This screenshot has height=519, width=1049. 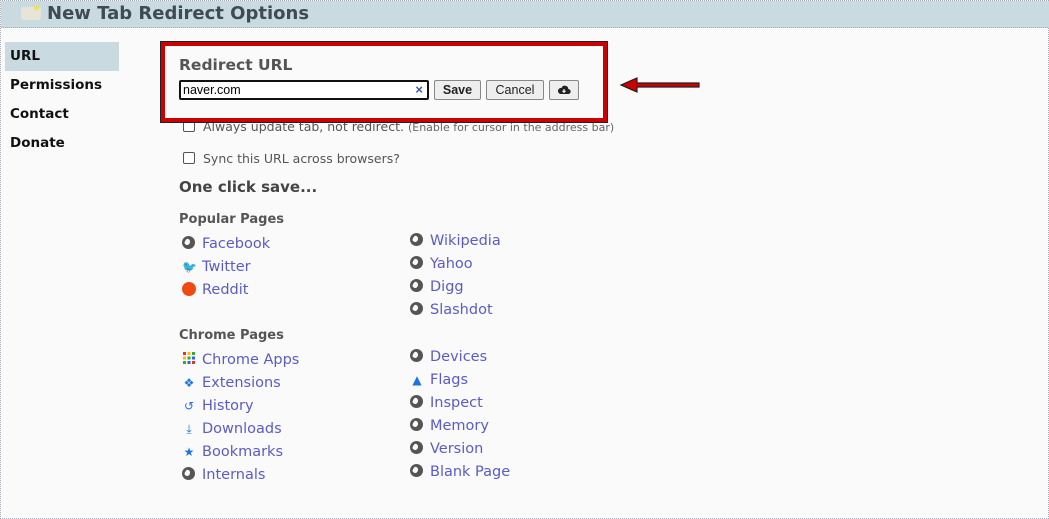 I want to click on cloud-download-icon, so click(x=564, y=90).